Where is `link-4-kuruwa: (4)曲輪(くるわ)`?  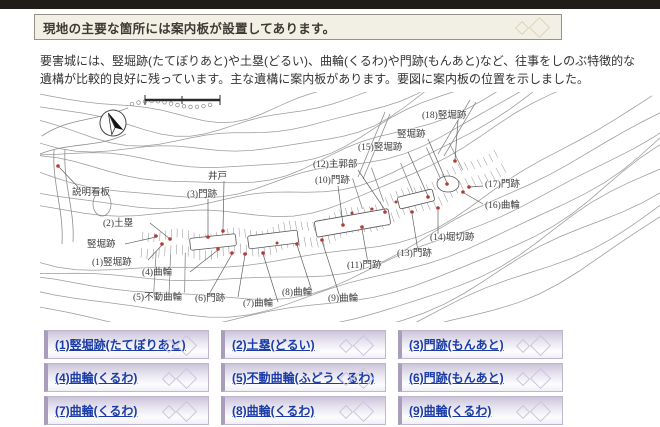
link-4-kuruwa: (4)曲輪(くるわ) is located at coordinates (126, 377).